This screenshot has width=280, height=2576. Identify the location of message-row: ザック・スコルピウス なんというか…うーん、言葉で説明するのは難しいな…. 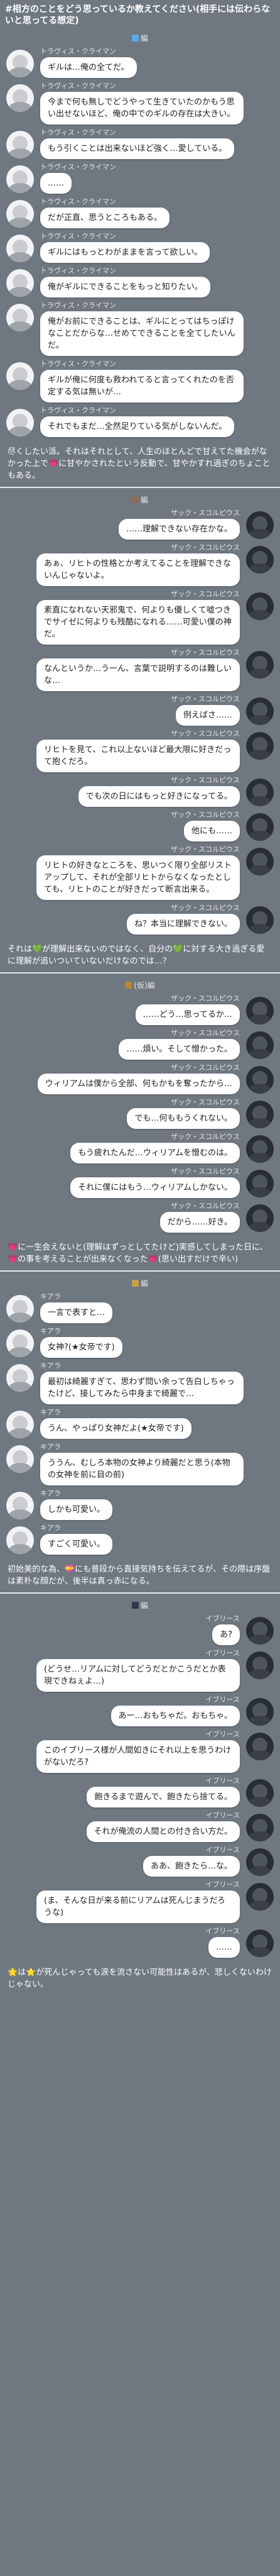
(140, 669).